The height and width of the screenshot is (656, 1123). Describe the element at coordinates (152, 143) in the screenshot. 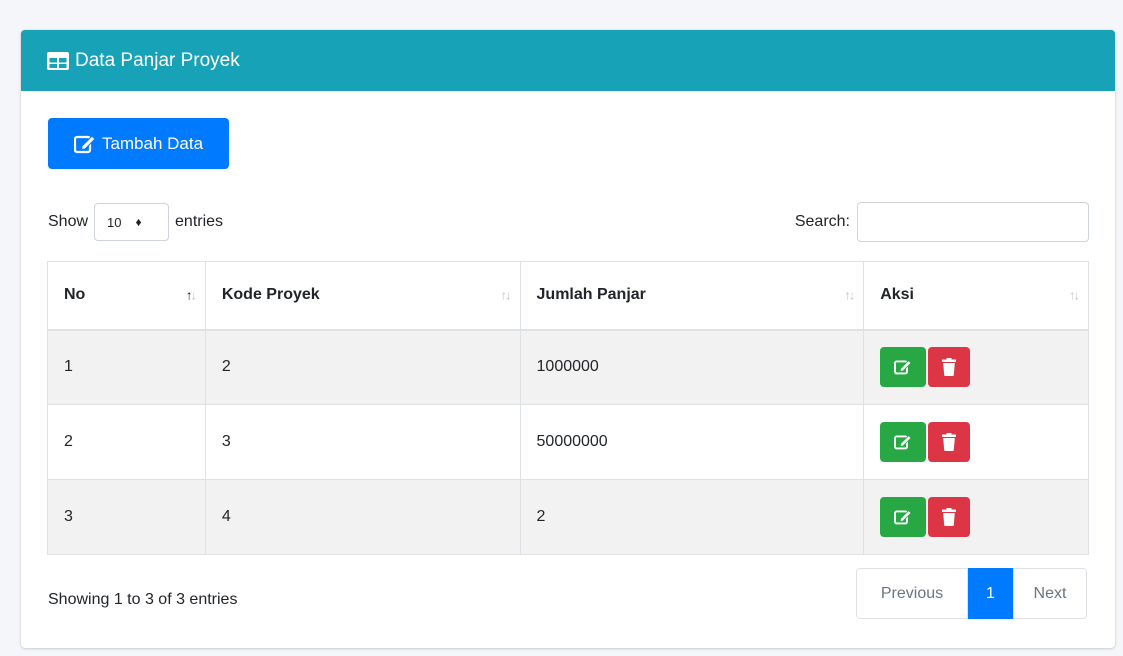

I see `add-data-label: Tambah Data` at that location.